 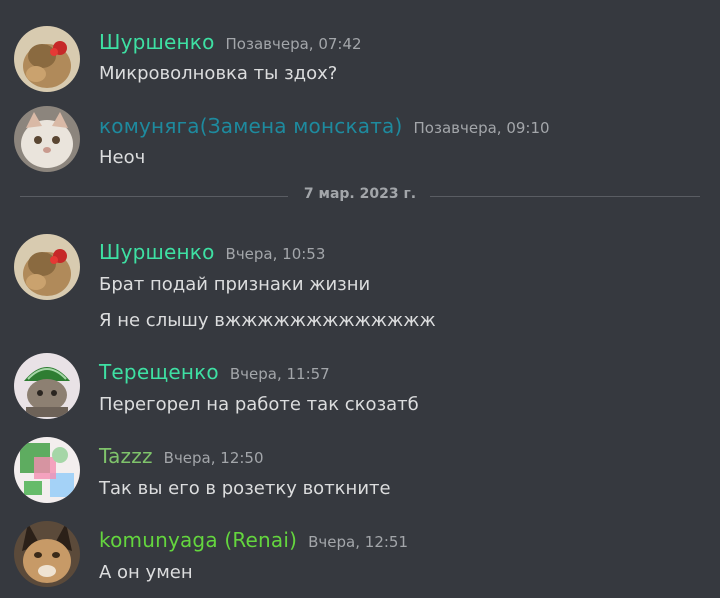 What do you see at coordinates (126, 456) in the screenshot?
I see `author-name: Tazzz` at bounding box center [126, 456].